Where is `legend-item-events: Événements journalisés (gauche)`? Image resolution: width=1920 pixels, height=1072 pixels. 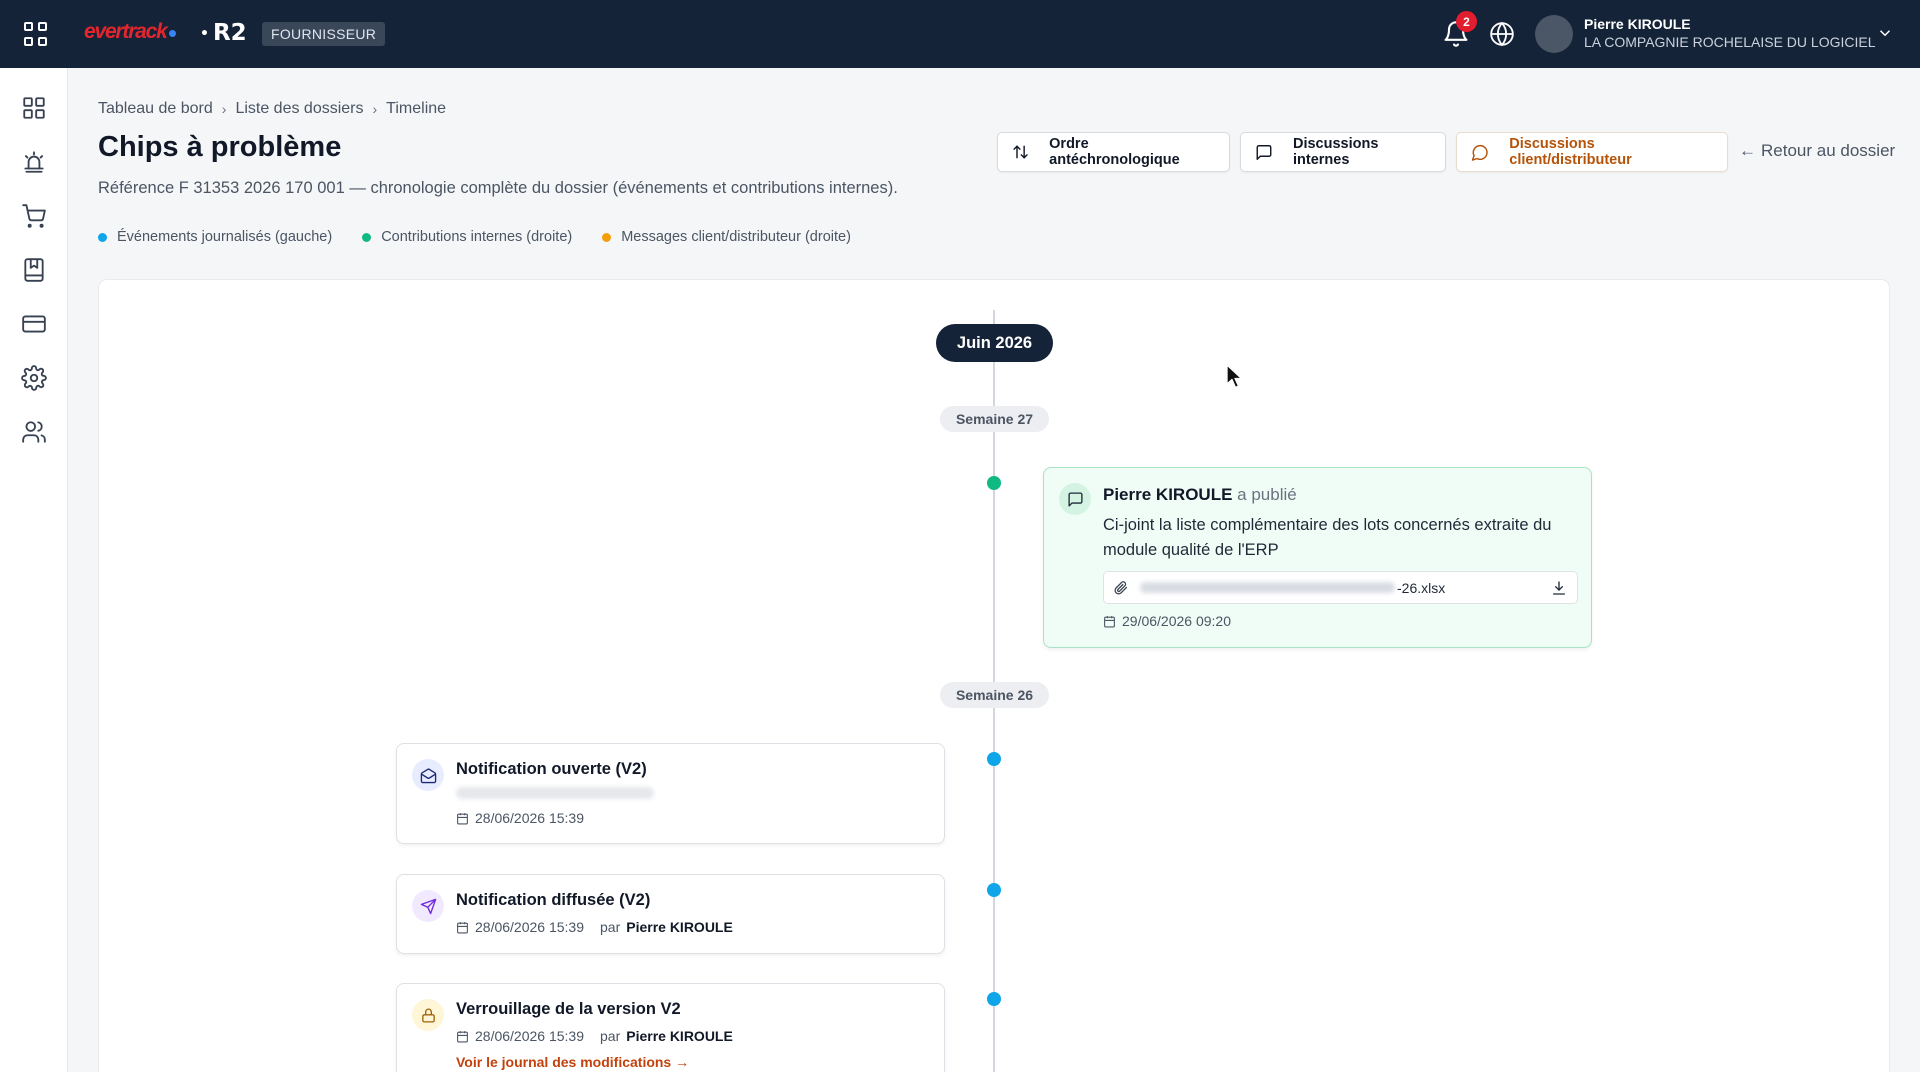
legend-item-events: Événements journalisés (gauche) is located at coordinates (215, 237).